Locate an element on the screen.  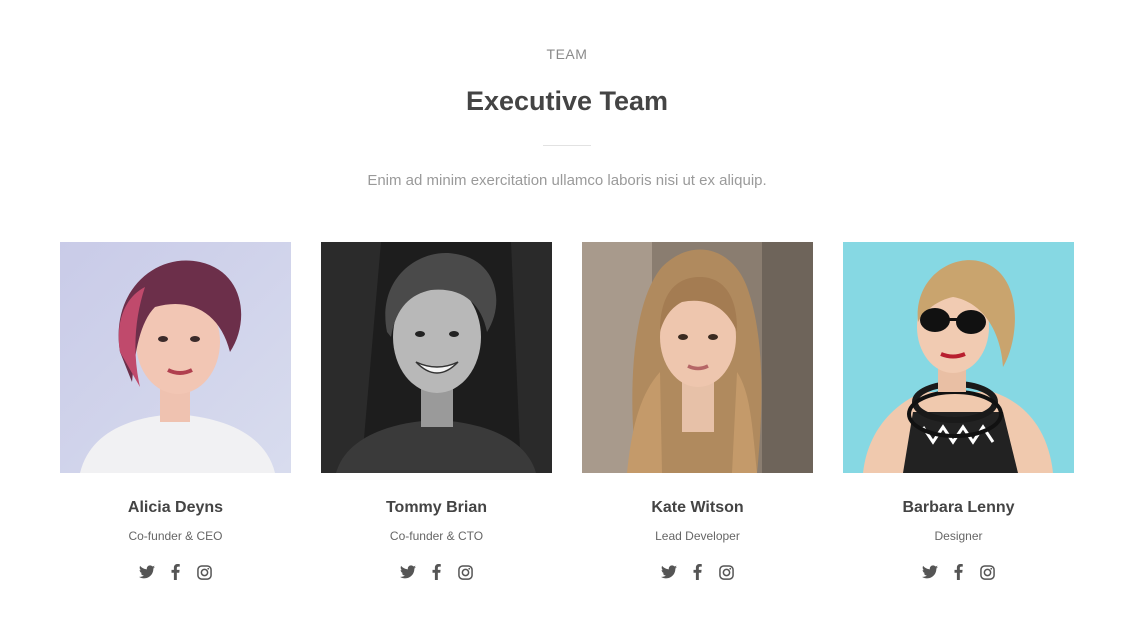
member-role: Lead Developer is located at coordinates (697, 536).